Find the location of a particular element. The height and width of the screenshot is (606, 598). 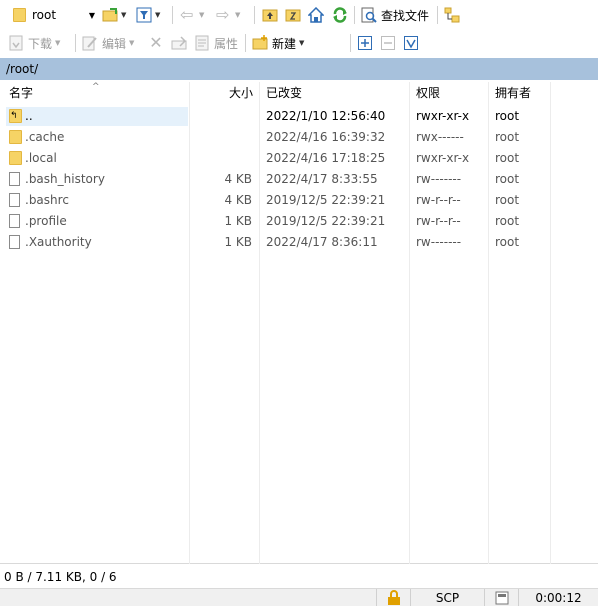

location-text: root is located at coordinates (44, 15).